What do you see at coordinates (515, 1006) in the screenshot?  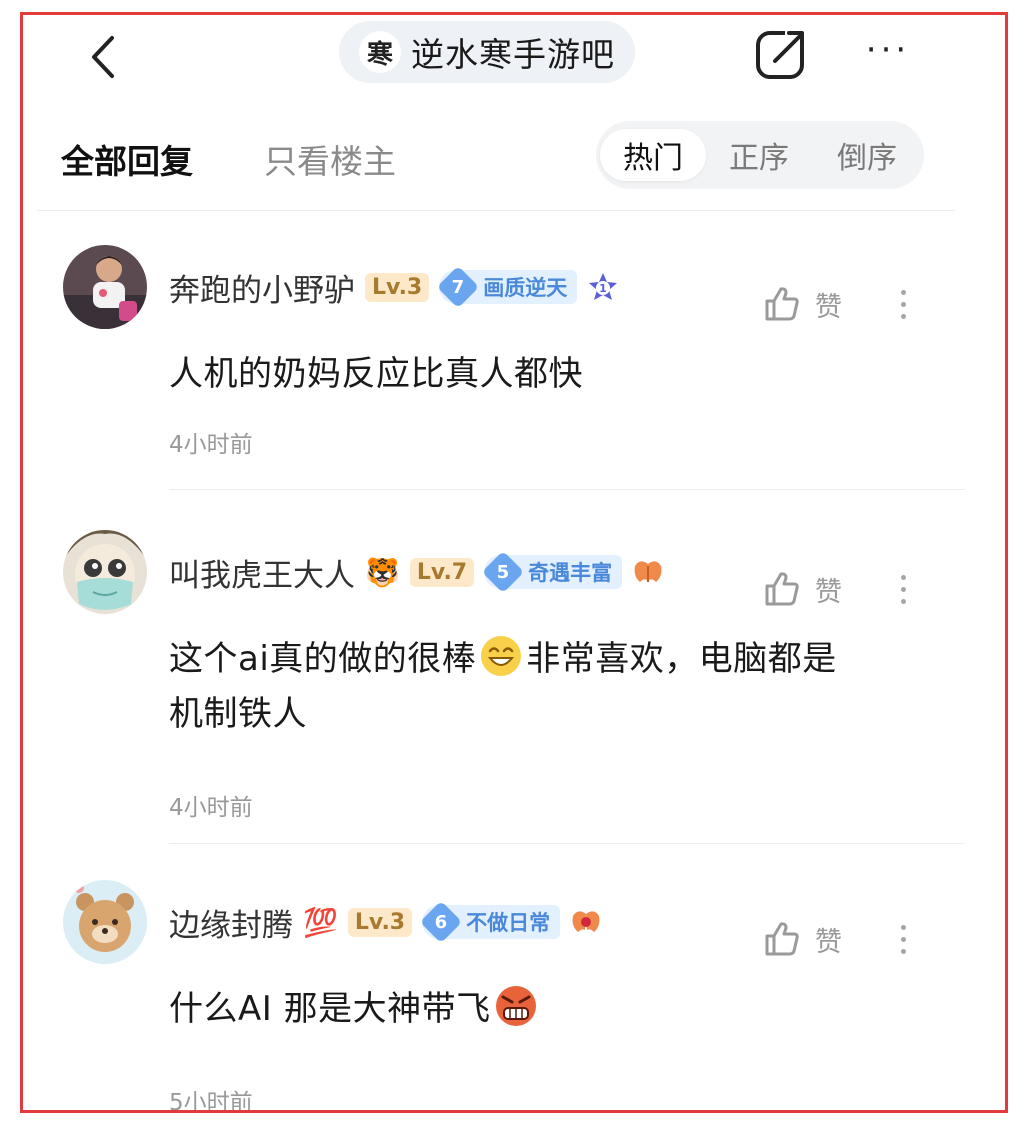 I see `angry-emoji-icon` at bounding box center [515, 1006].